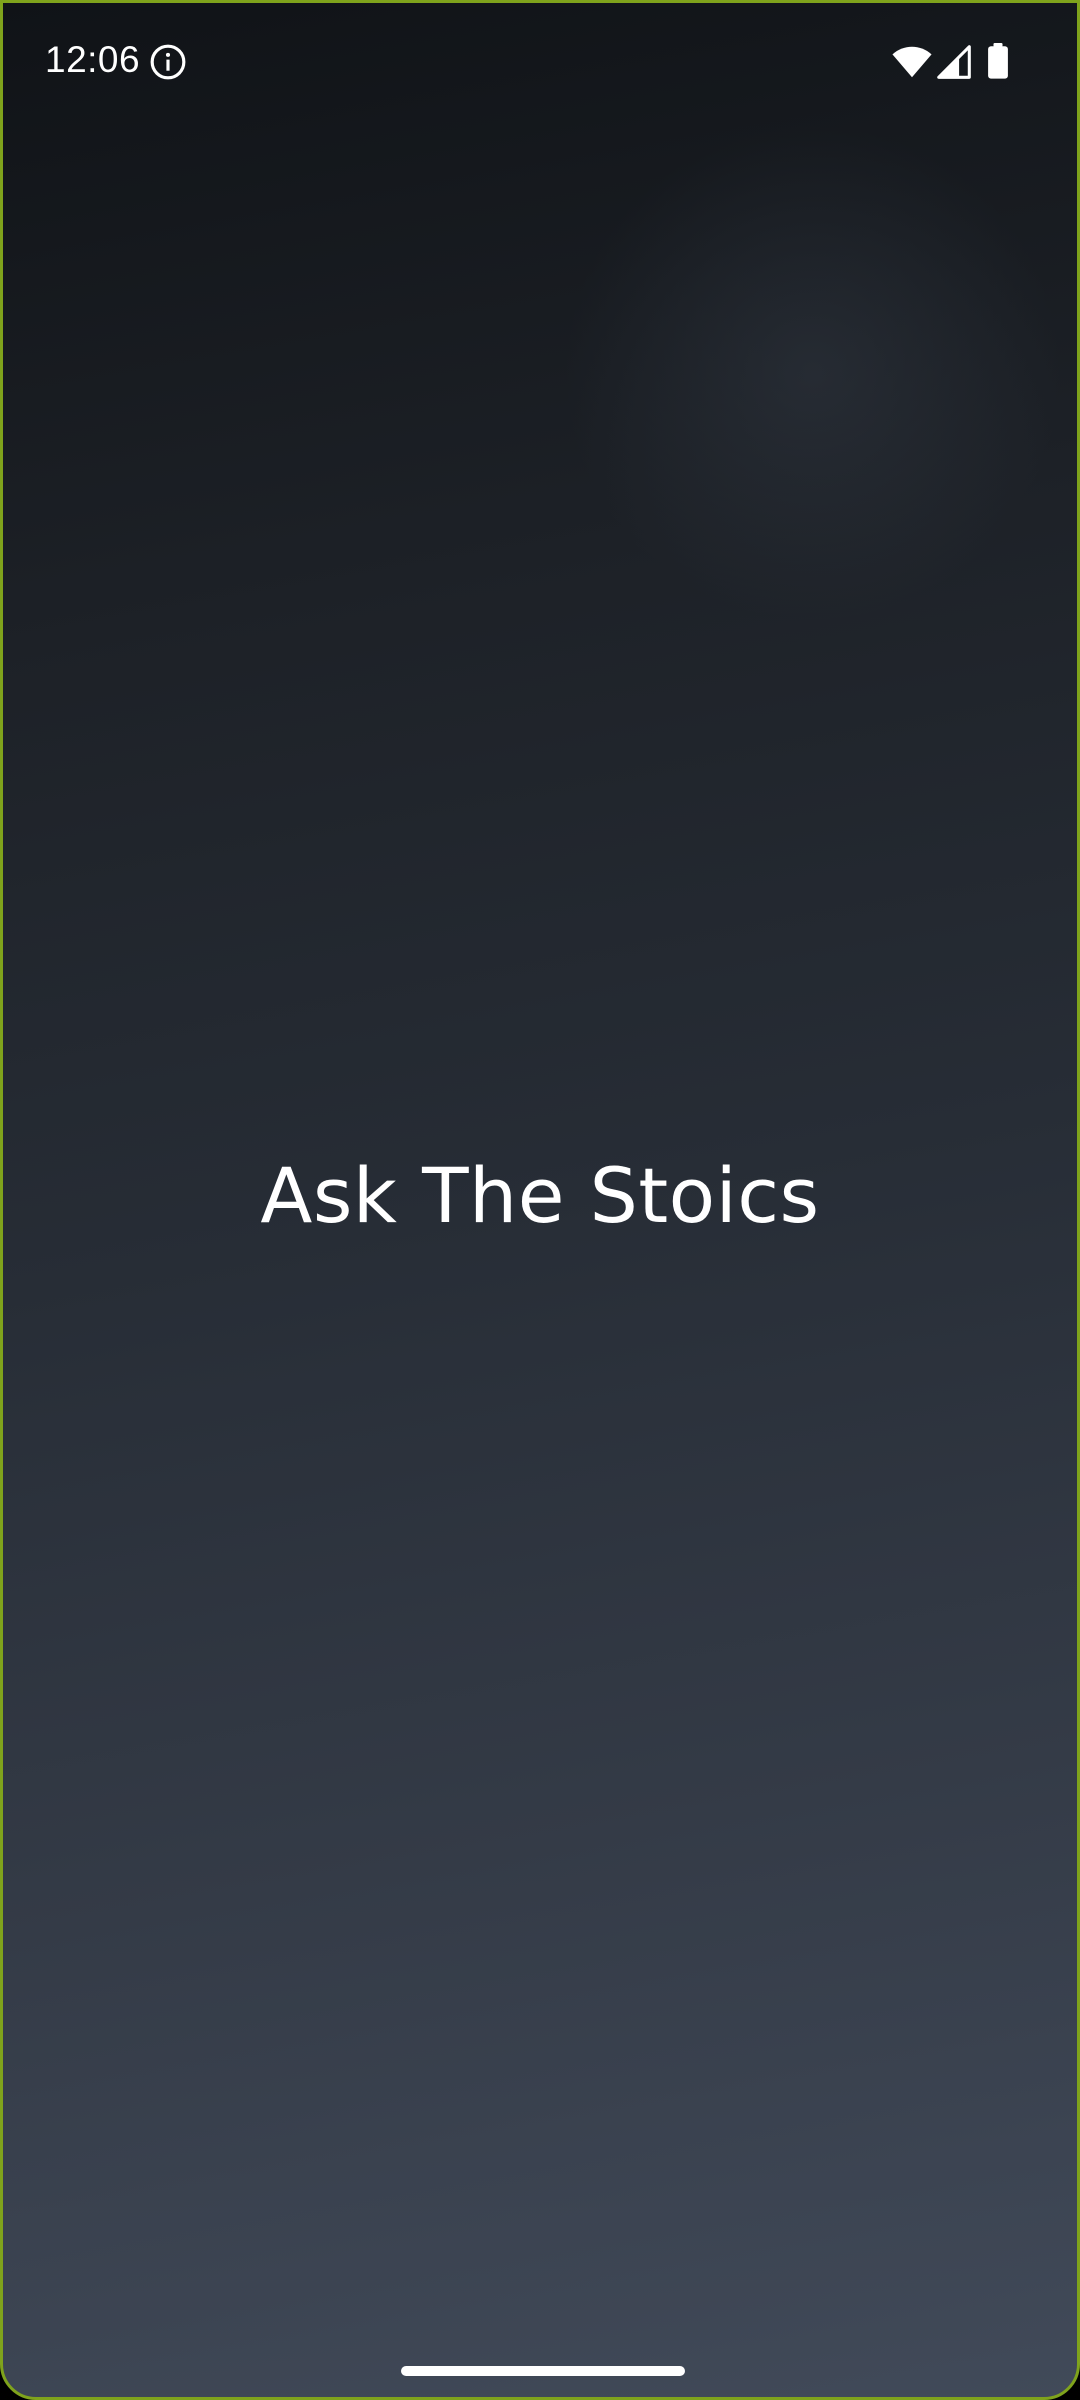 Image resolution: width=1080 pixels, height=2400 pixels. I want to click on wifi-icon, so click(912, 62).